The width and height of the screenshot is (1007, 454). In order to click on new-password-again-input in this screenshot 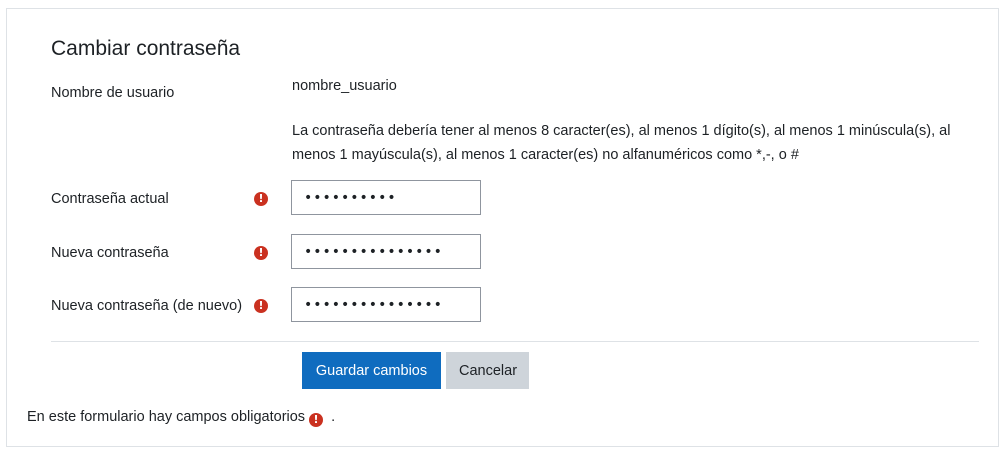, I will do `click(386, 304)`.